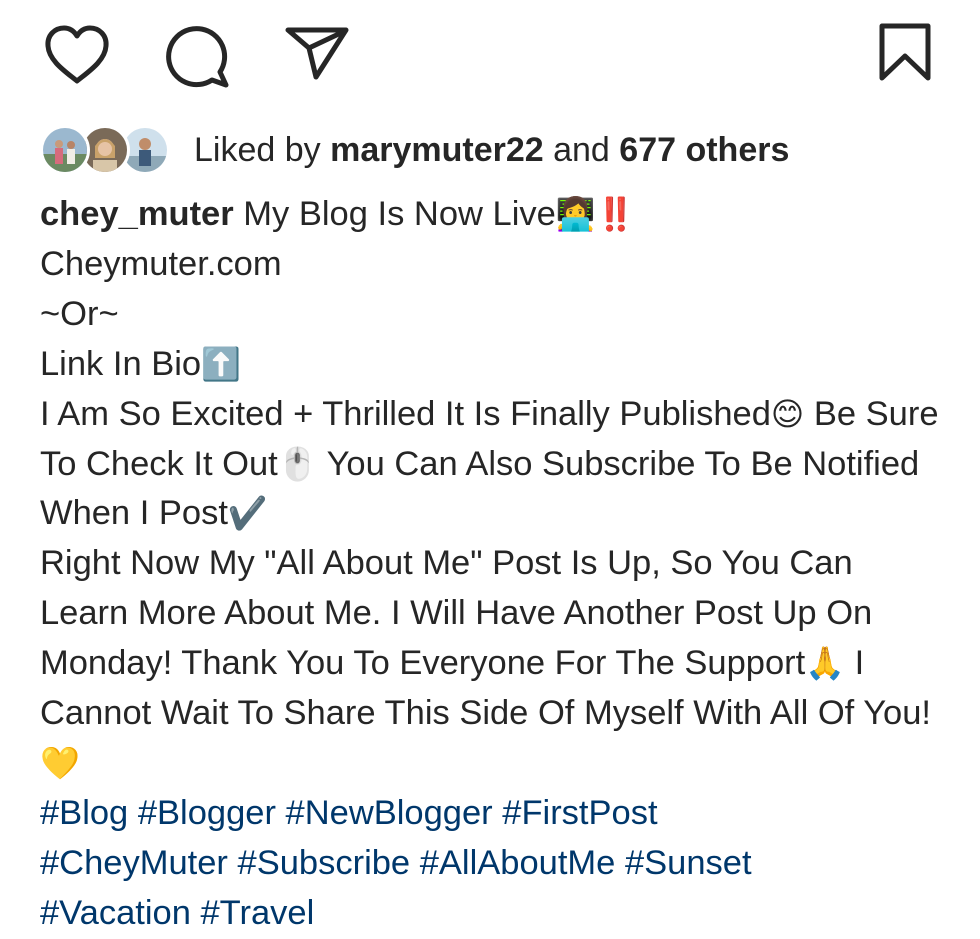 This screenshot has height=939, width=980. Describe the element at coordinates (492, 265) in the screenshot. I see `caption-line: Cheymuter.com` at that location.